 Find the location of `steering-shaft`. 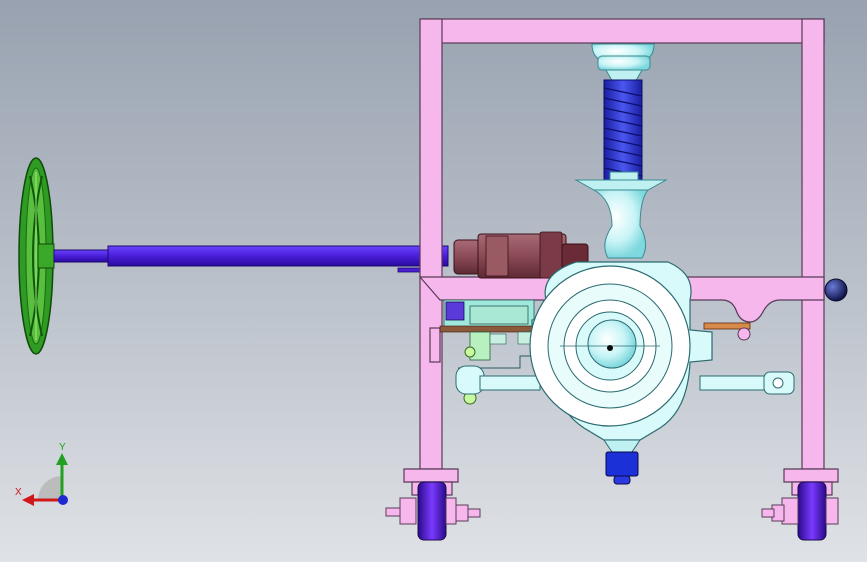

steering-shaft is located at coordinates (251, 259).